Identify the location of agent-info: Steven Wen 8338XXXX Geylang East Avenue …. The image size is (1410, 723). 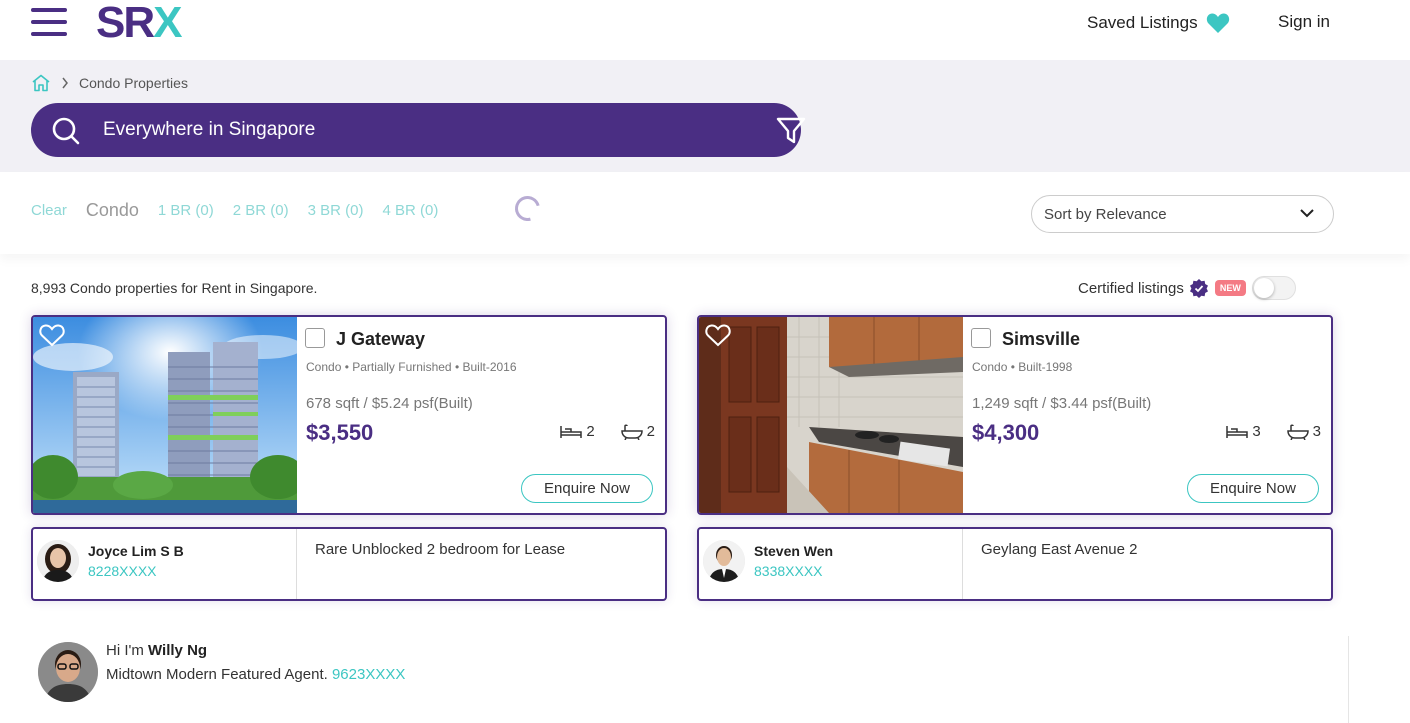
(1015, 564).